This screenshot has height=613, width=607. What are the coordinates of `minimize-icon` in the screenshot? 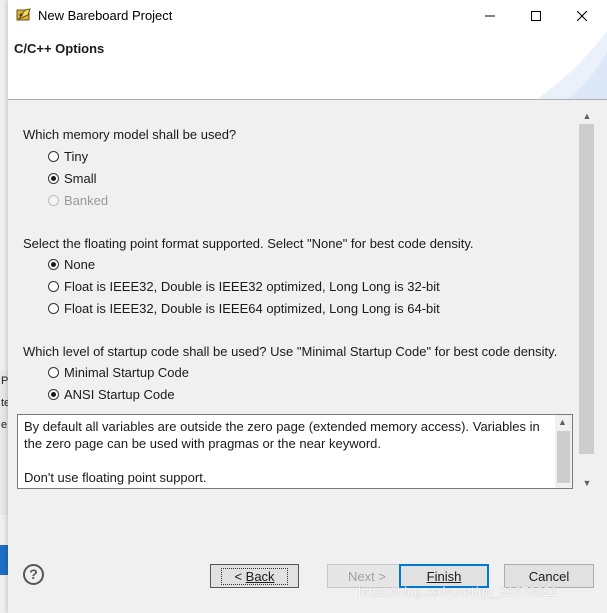 It's located at (490, 15).